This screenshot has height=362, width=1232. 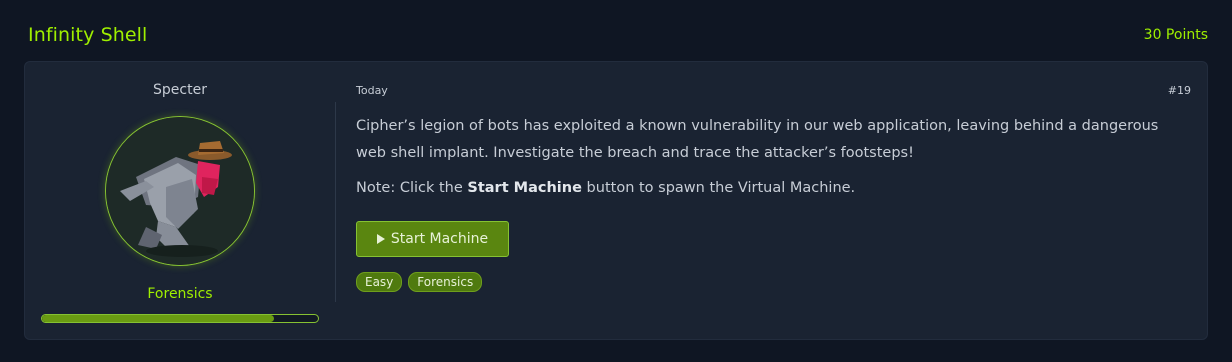 What do you see at coordinates (445, 282) in the screenshot?
I see `tag-category: Forensics` at bounding box center [445, 282].